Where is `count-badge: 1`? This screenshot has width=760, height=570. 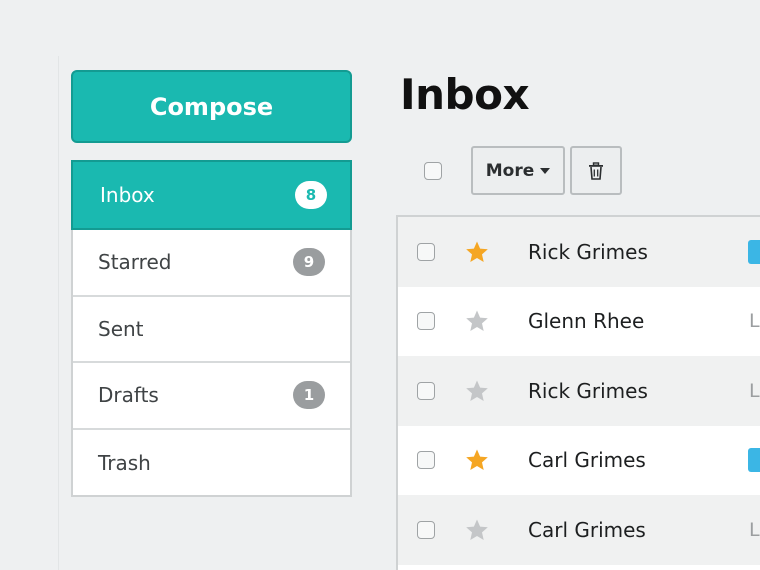 count-badge: 1 is located at coordinates (309, 395).